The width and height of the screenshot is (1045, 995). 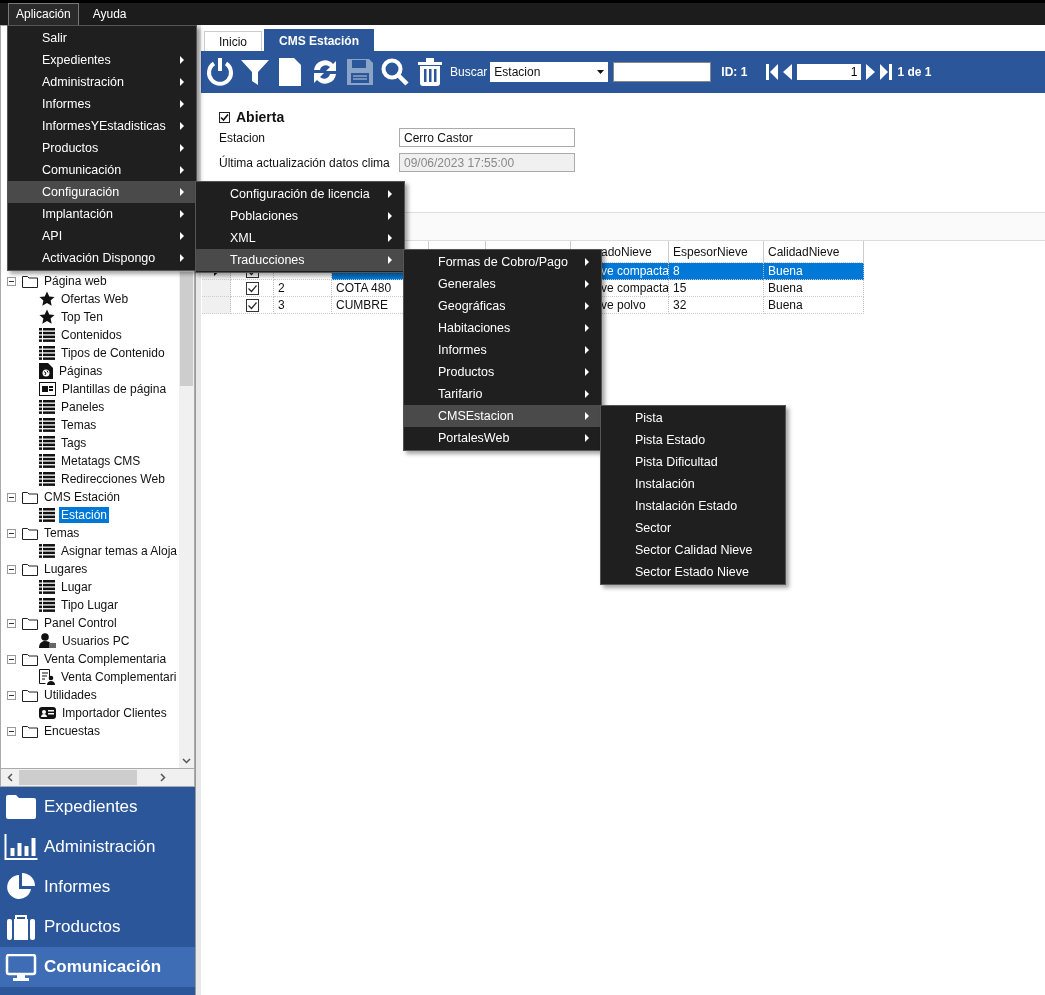 I want to click on column-header: EspesorNieve, so click(x=710, y=251).